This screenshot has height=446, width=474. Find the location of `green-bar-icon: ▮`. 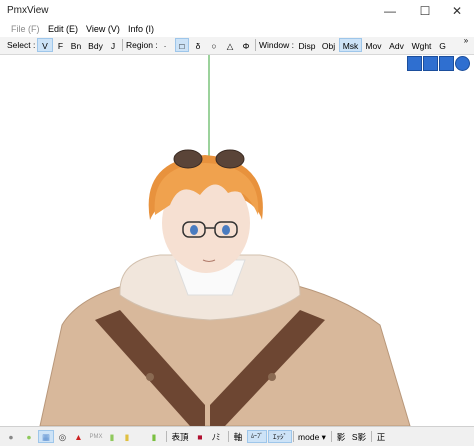

green-bar-icon: ▮ is located at coordinates (112, 436).